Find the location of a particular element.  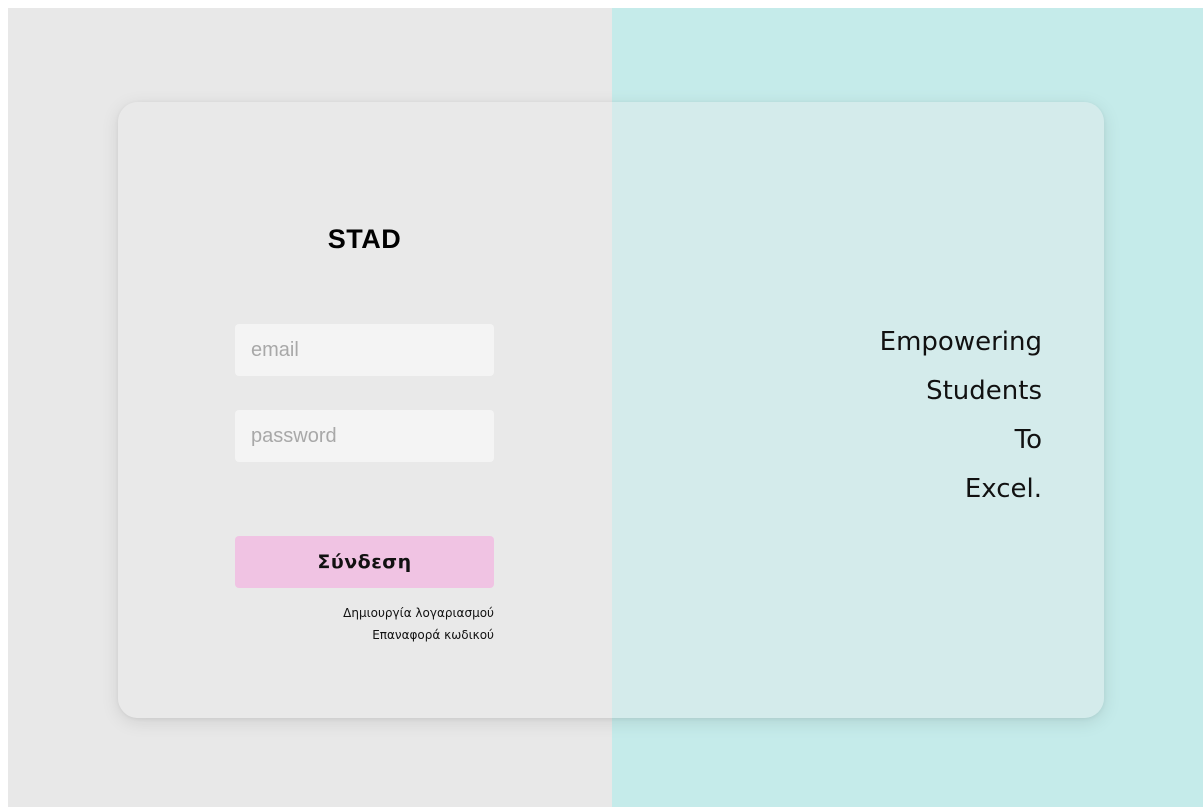

tagline-line: Students is located at coordinates (984, 391).